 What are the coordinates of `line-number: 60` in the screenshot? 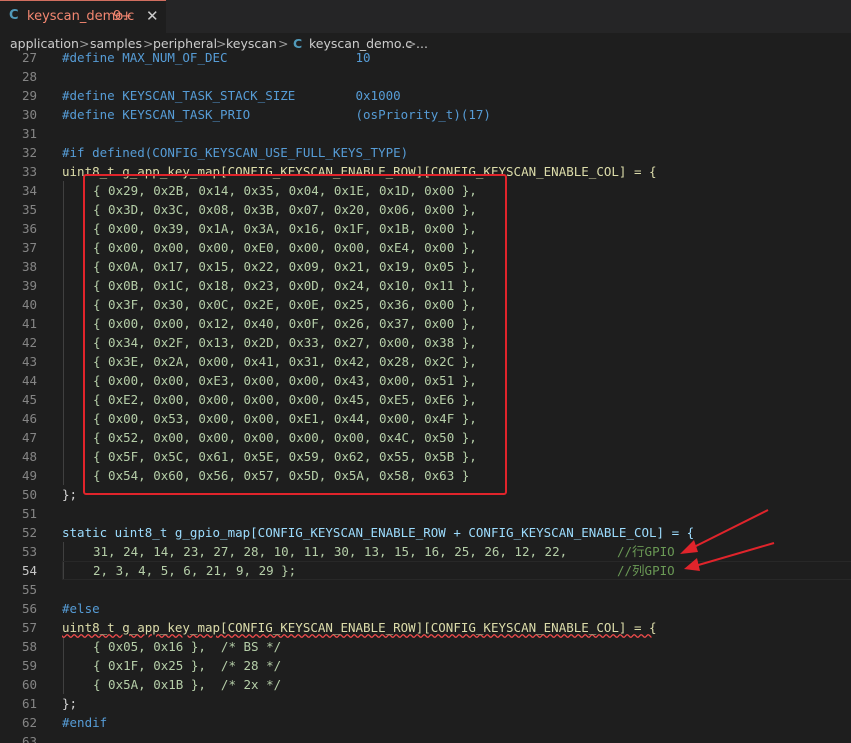 It's located at (29, 684).